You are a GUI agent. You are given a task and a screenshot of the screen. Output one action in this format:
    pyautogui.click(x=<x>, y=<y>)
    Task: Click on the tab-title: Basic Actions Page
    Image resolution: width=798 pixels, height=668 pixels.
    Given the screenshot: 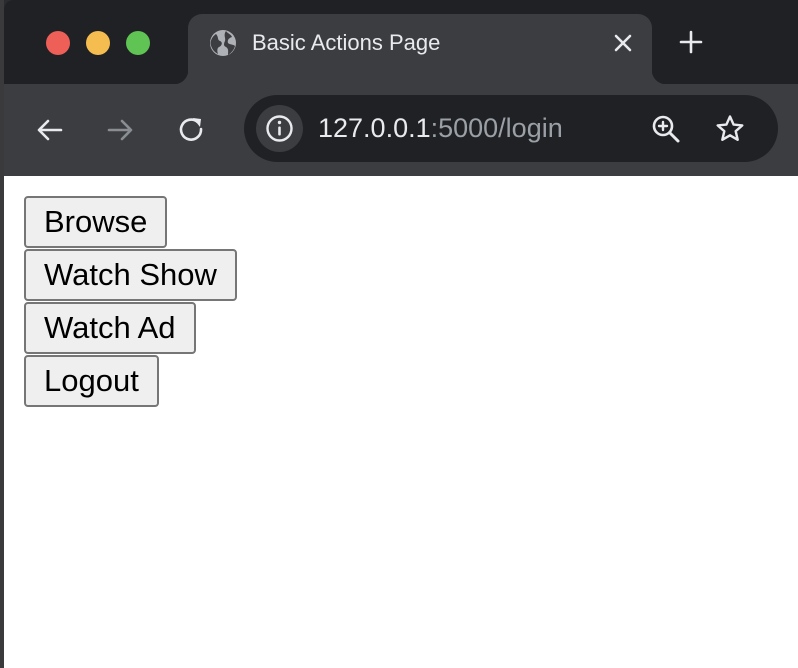 What is the action you would take?
    pyautogui.click(x=346, y=42)
    